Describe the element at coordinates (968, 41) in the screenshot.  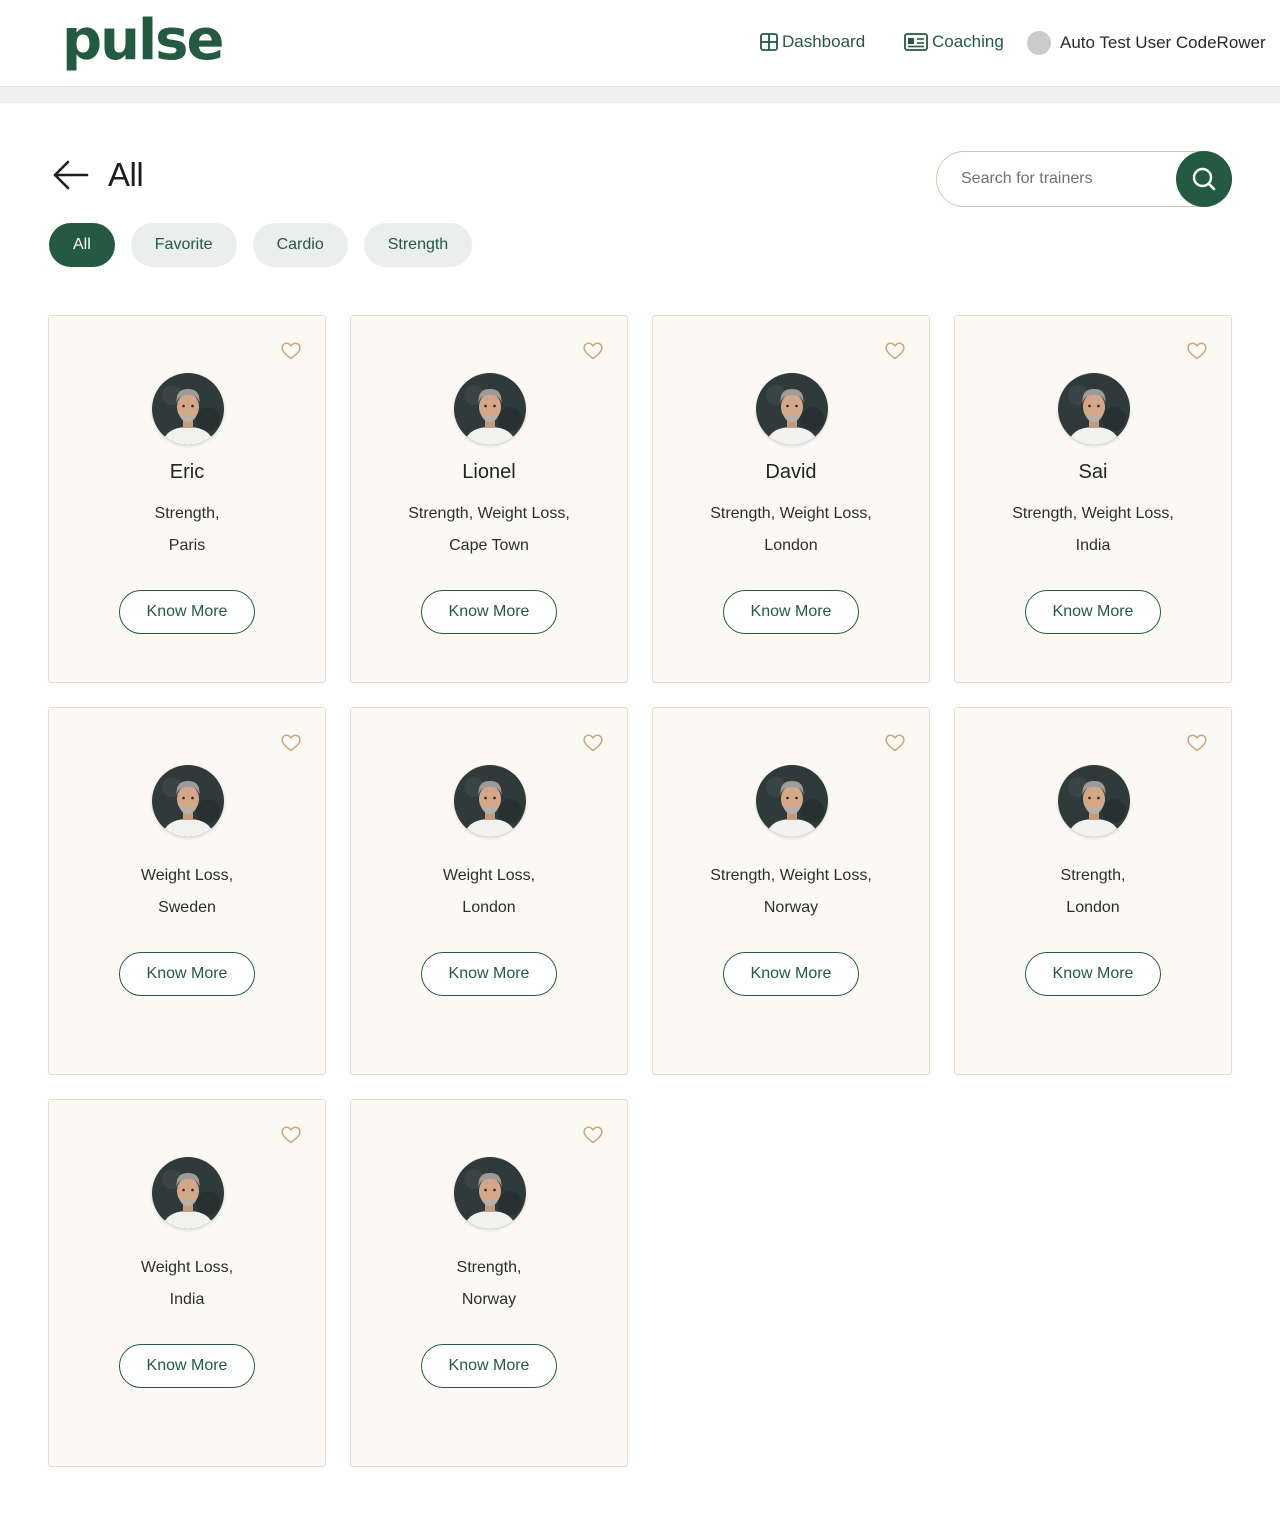
I see `nav-coaching-label: Coaching` at that location.